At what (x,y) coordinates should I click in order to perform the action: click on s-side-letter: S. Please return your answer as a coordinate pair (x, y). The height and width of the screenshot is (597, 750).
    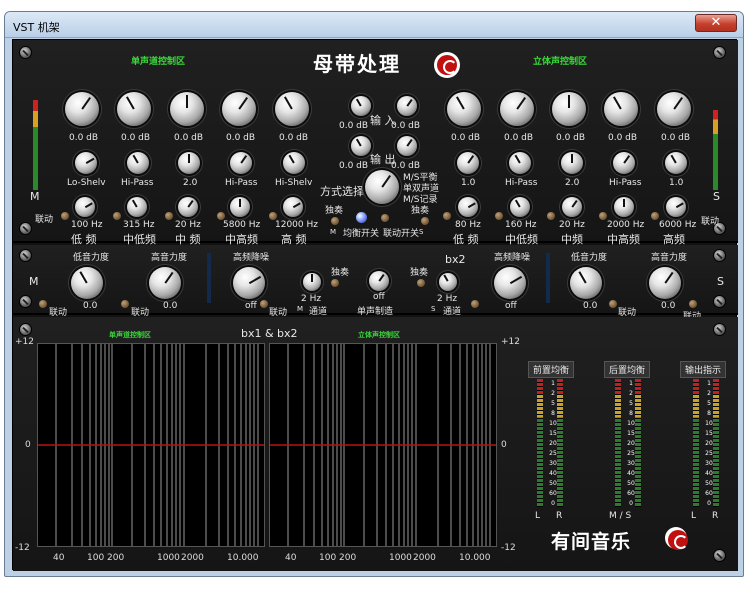
    Looking at the image, I should click on (720, 281).